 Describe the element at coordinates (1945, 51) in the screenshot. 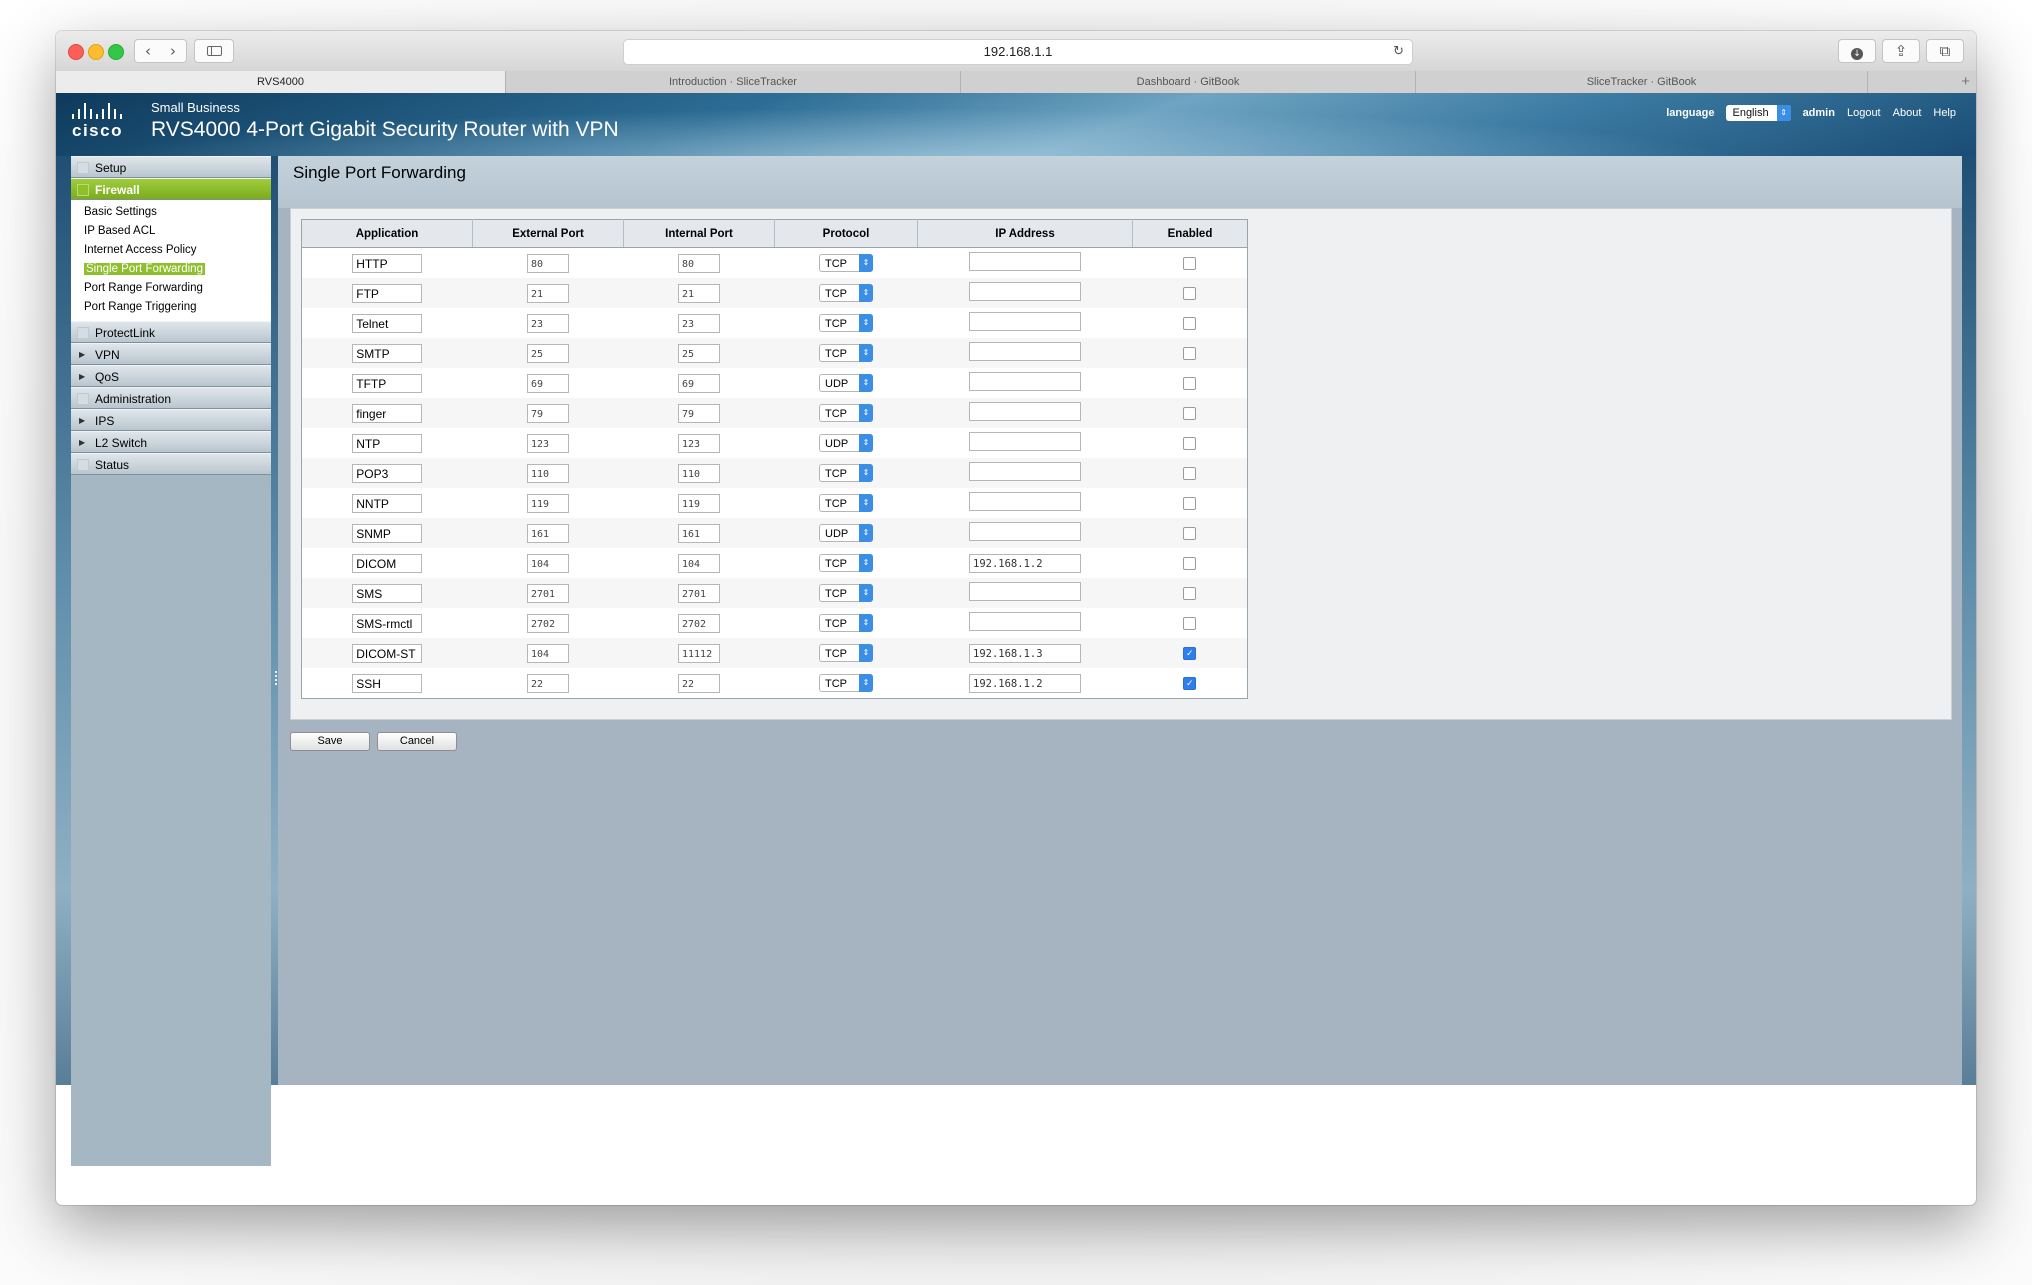

I see `show-tabs-button: ⧉` at that location.